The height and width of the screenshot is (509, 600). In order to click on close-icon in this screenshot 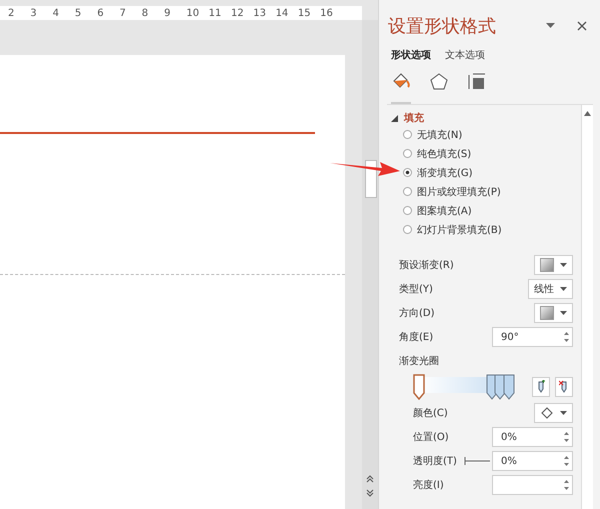, I will do `click(582, 26)`.